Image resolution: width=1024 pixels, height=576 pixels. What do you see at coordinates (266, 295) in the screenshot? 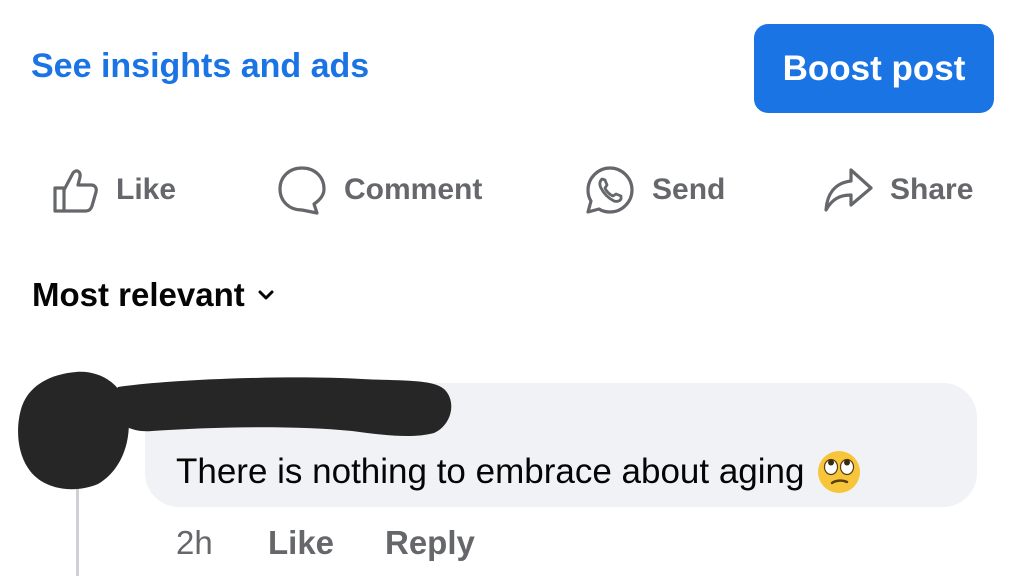
I see `chevron-down-icon` at bounding box center [266, 295].